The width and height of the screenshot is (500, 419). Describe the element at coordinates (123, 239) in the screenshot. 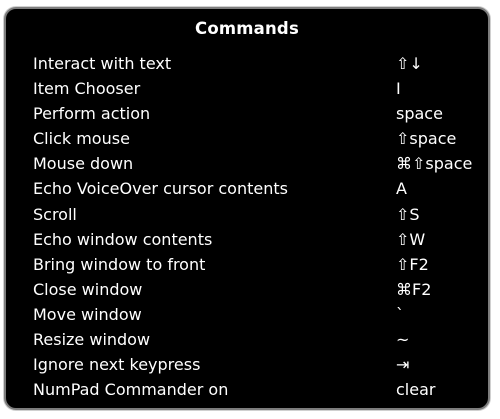

I see `command-label: Echo window contents` at that location.